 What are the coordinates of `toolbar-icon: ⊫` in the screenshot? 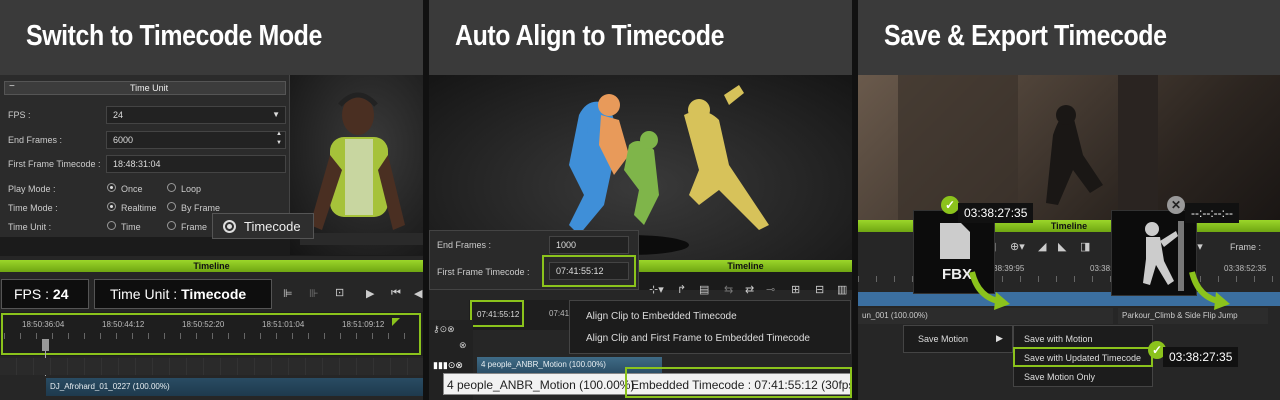 It's located at (288, 293).